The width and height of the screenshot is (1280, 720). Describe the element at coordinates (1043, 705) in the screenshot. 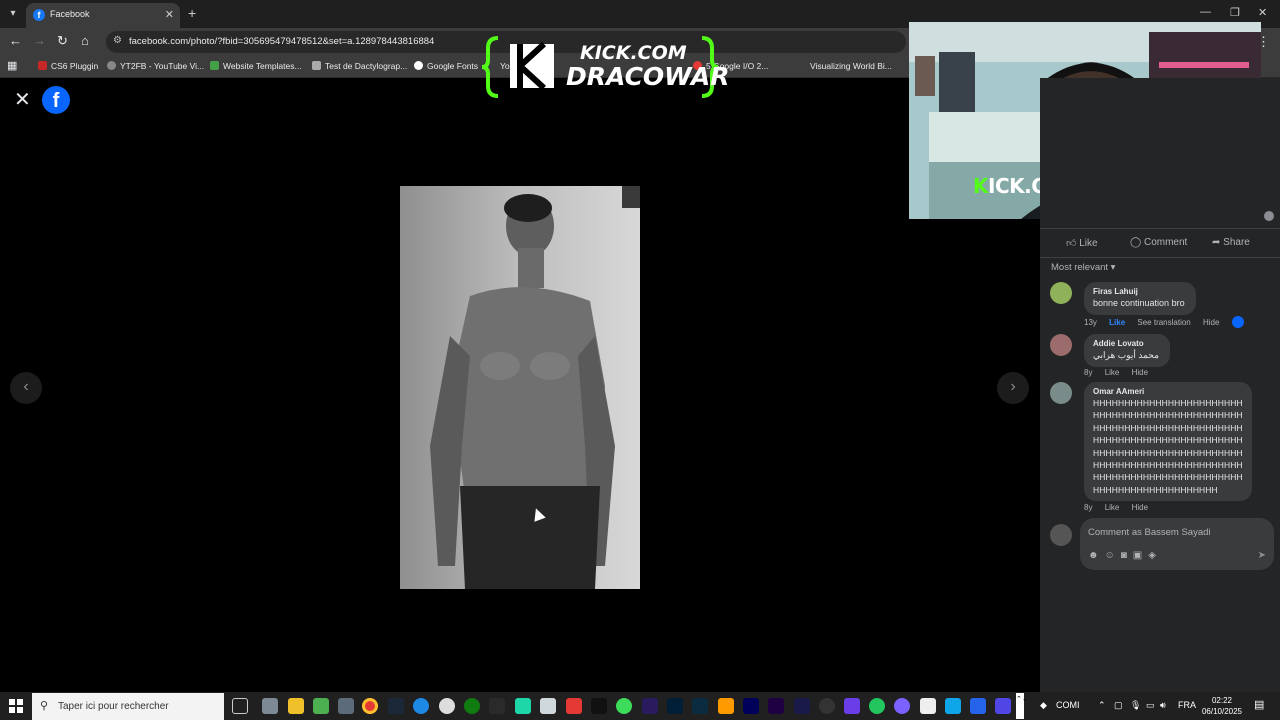

I see `tray-app-icon: ◆` at that location.